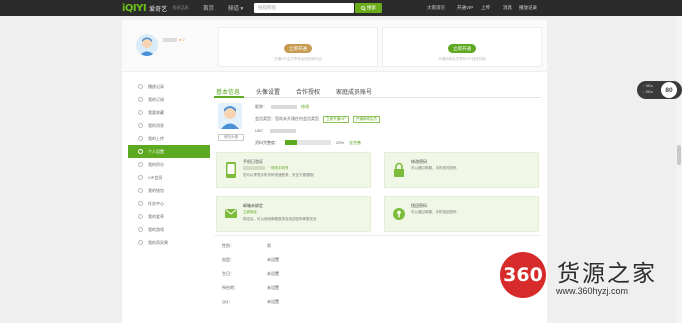 Image resolution: width=682 pixels, height=323 pixels. I want to click on message-icon, so click(140, 125).